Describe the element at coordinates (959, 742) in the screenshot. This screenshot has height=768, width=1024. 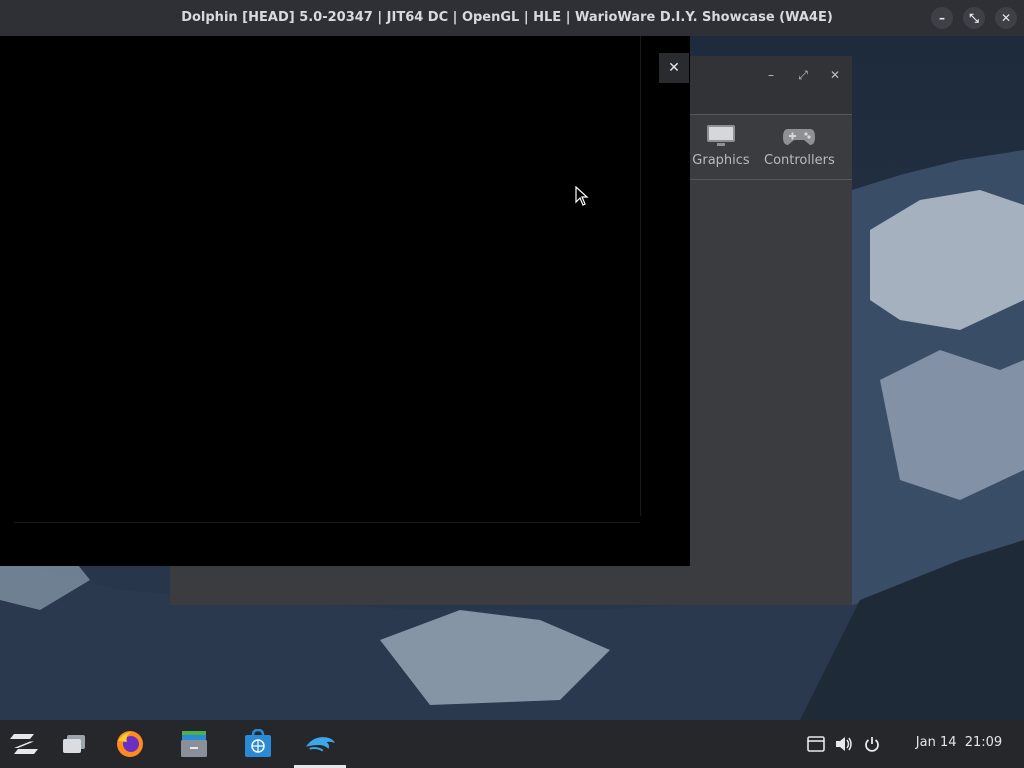
I see `clock: Jan 14 21:09` at that location.